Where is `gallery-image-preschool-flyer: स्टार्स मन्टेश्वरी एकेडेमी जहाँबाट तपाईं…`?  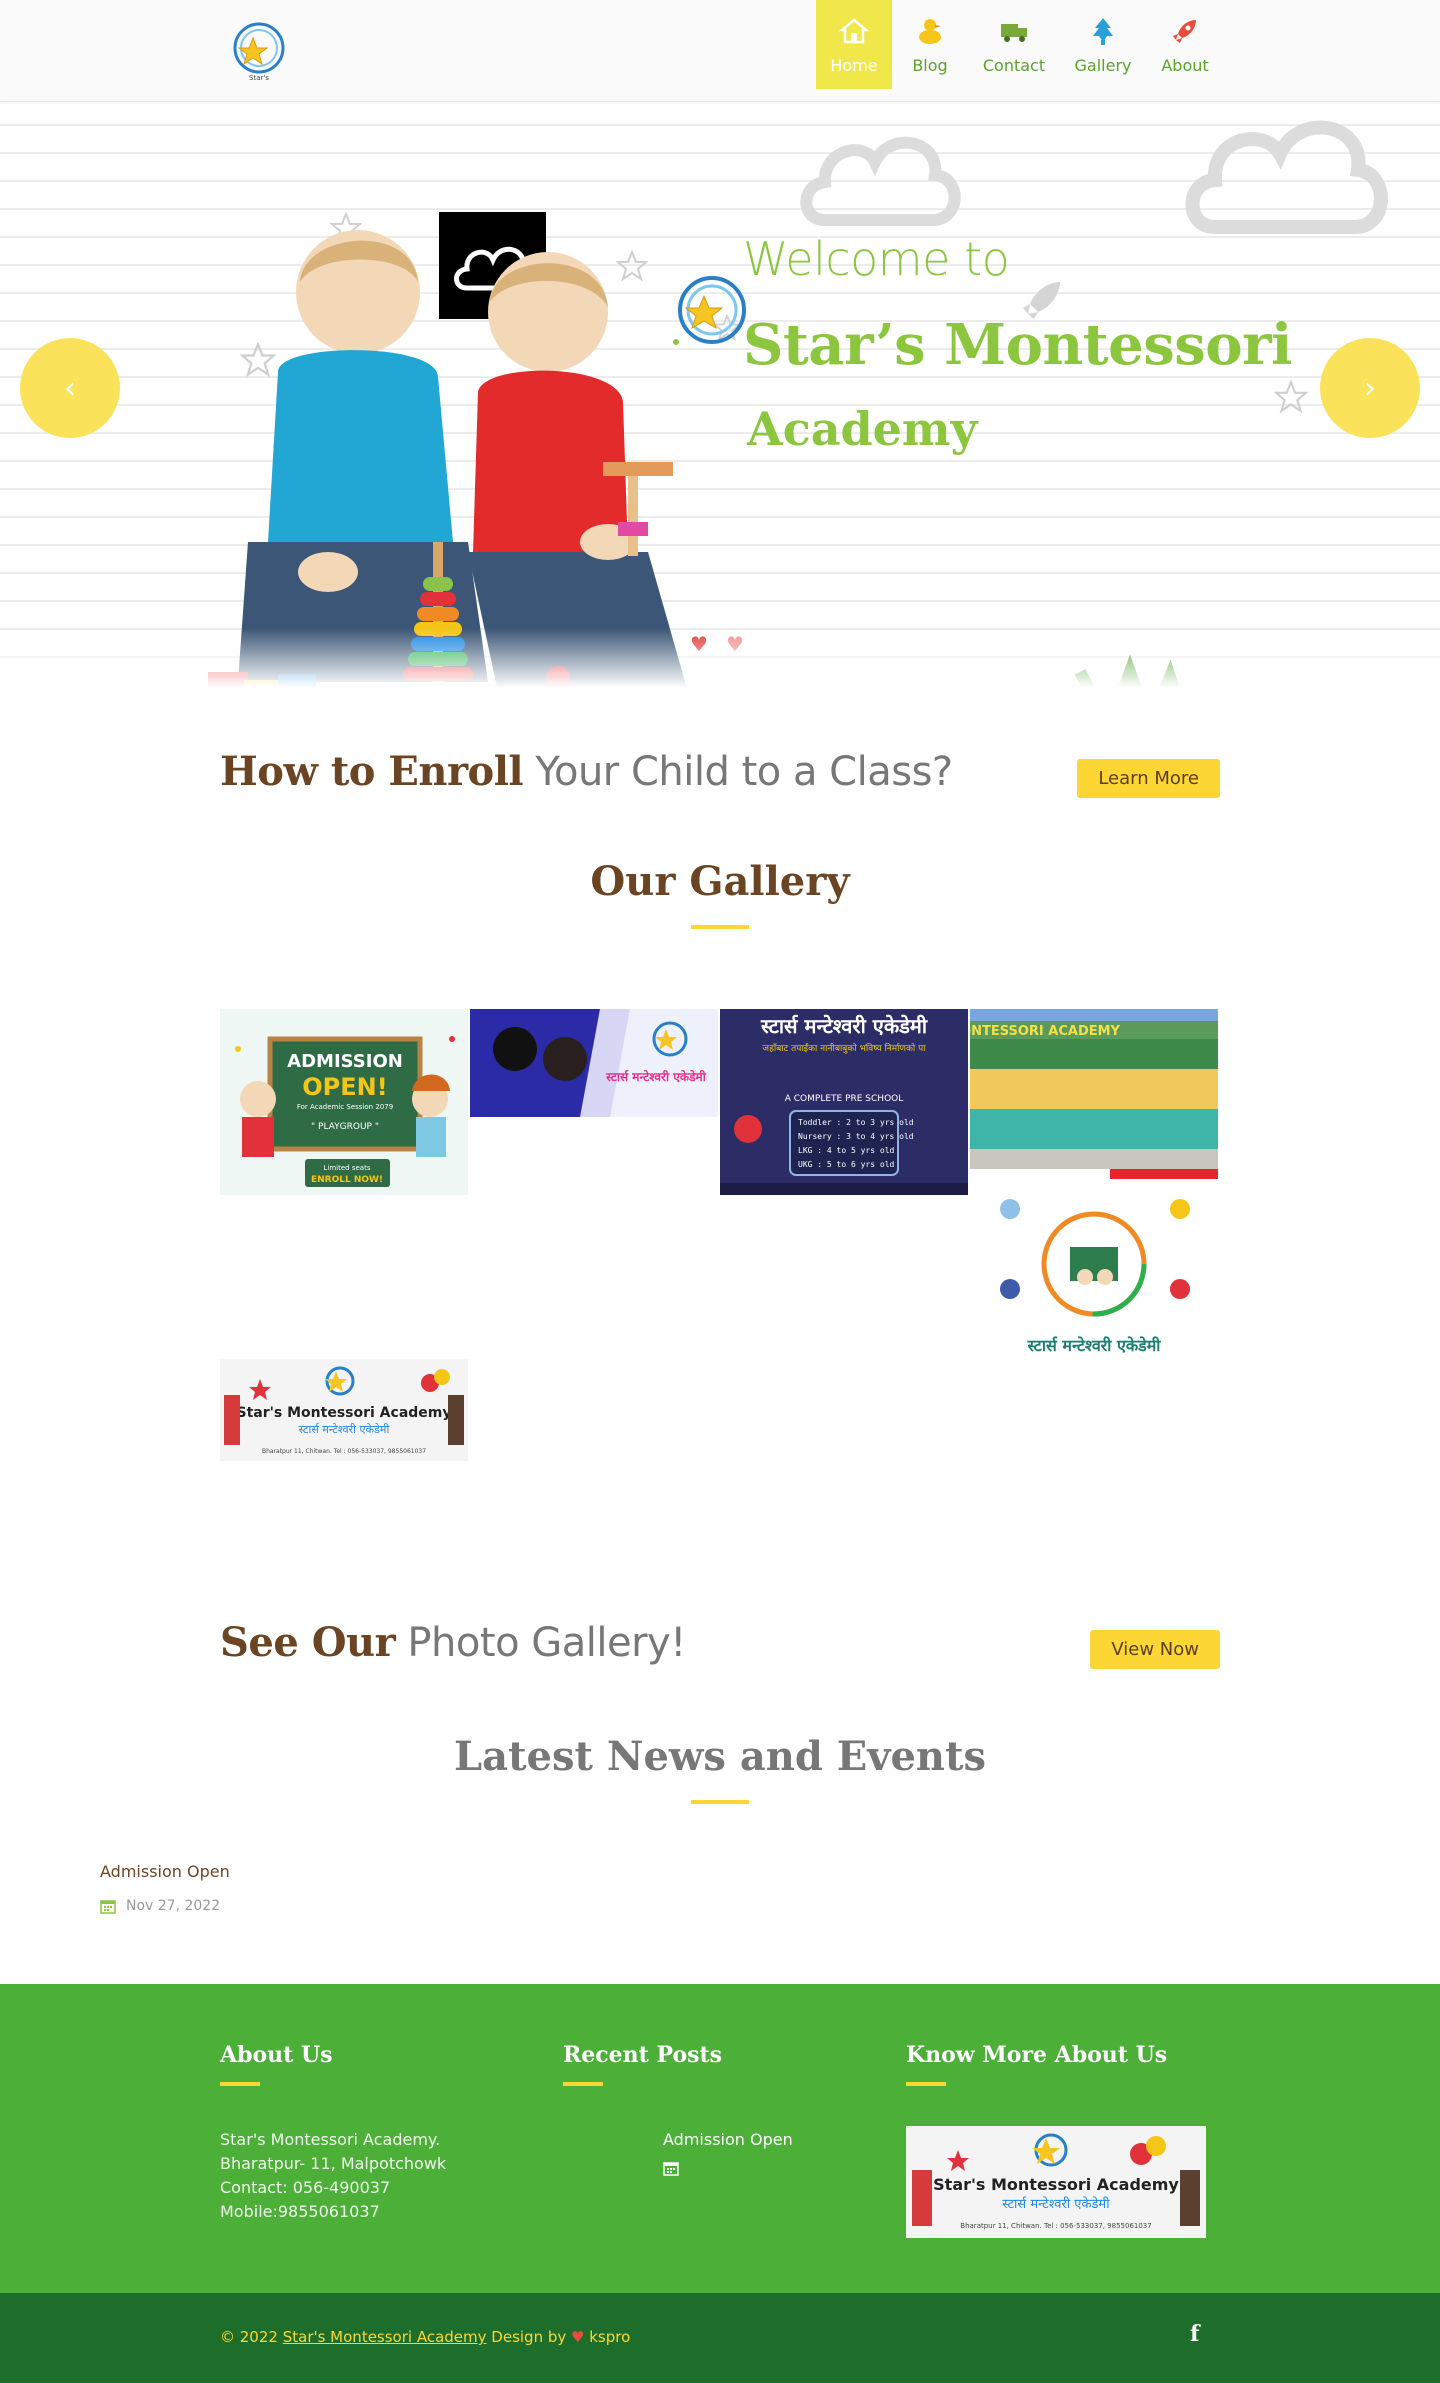 gallery-image-preschool-flyer: स्टार्स मन्टेश्वरी एकेडेमी जहाँबाट तपाईं… is located at coordinates (844, 1102).